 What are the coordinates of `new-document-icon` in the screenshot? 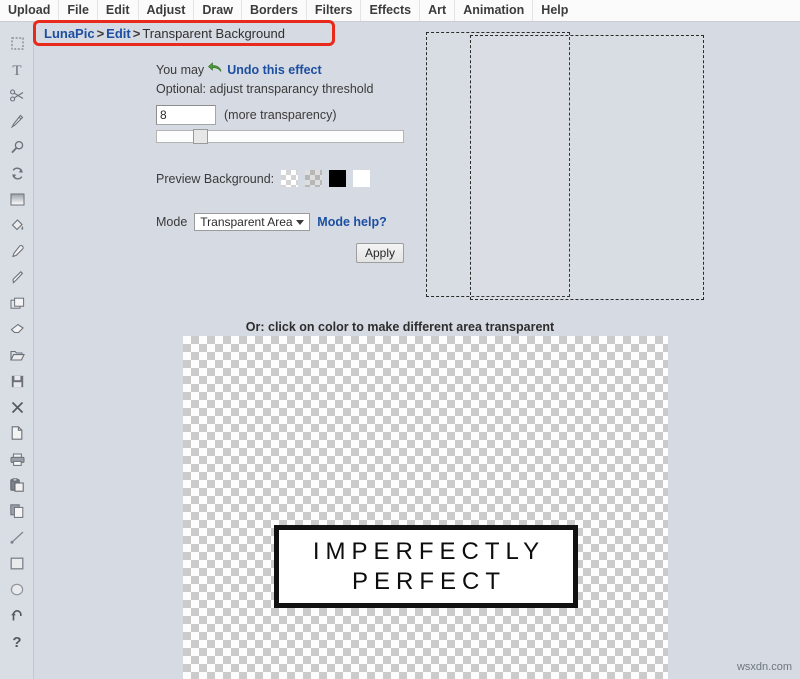 It's located at (17, 433).